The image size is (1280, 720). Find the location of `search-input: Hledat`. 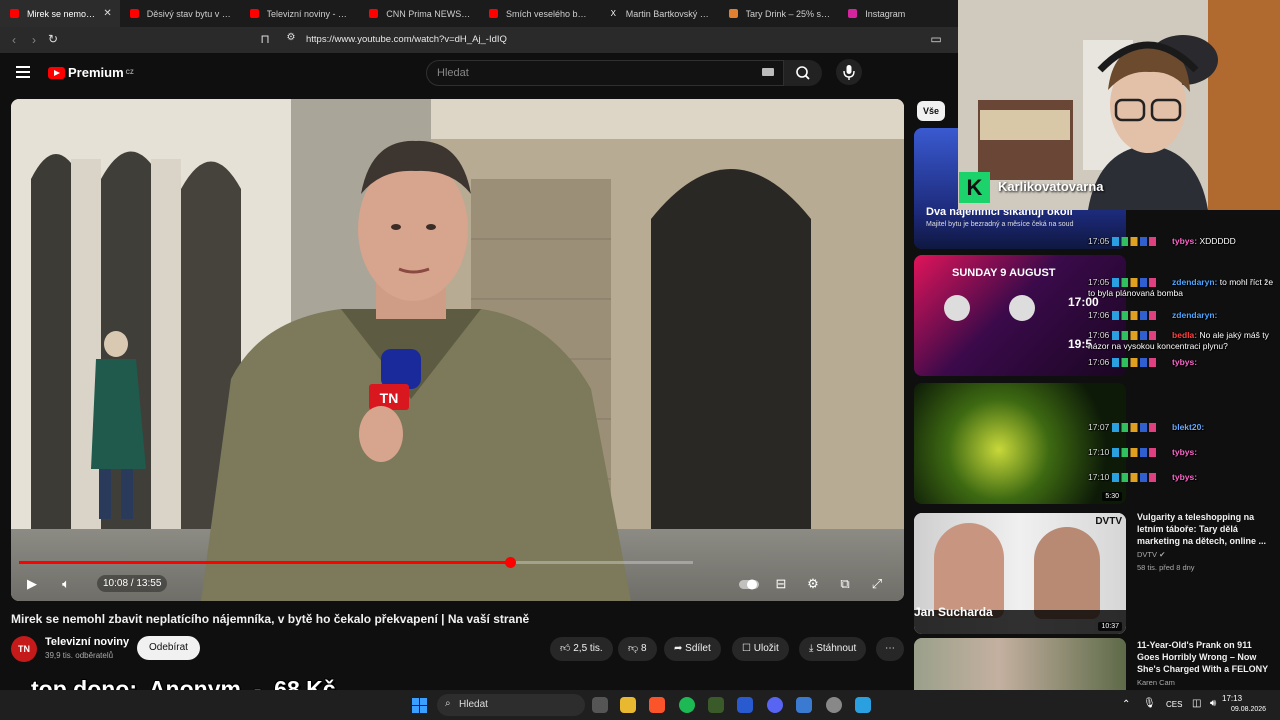

search-input: Hledat is located at coordinates (605, 73).